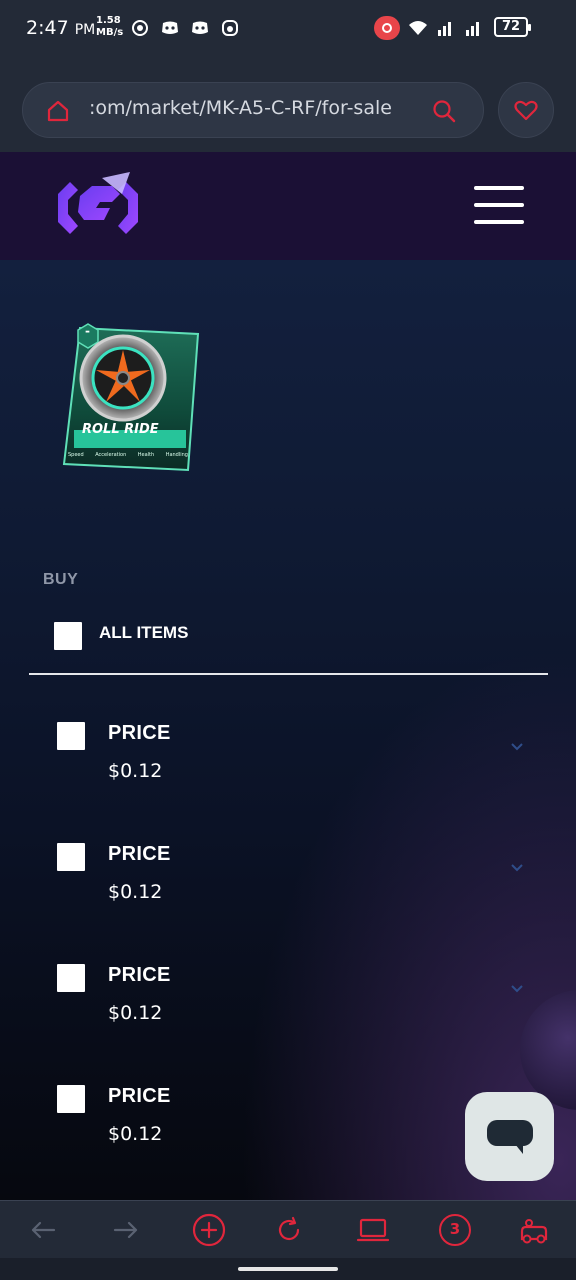 This screenshot has width=576, height=1280. Describe the element at coordinates (534, 1230) in the screenshot. I see `profile-icon` at that location.